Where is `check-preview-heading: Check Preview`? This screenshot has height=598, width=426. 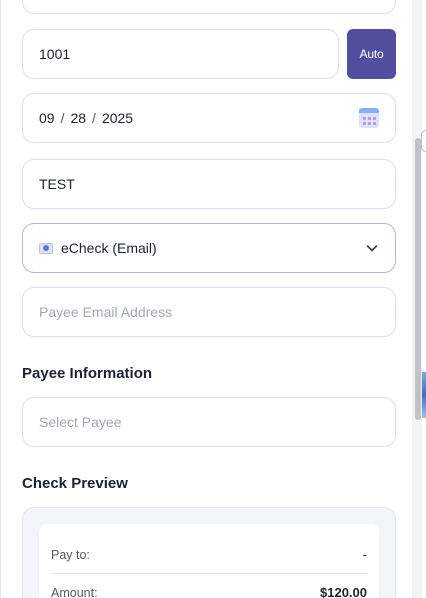
check-preview-heading: Check Preview is located at coordinates (75, 483).